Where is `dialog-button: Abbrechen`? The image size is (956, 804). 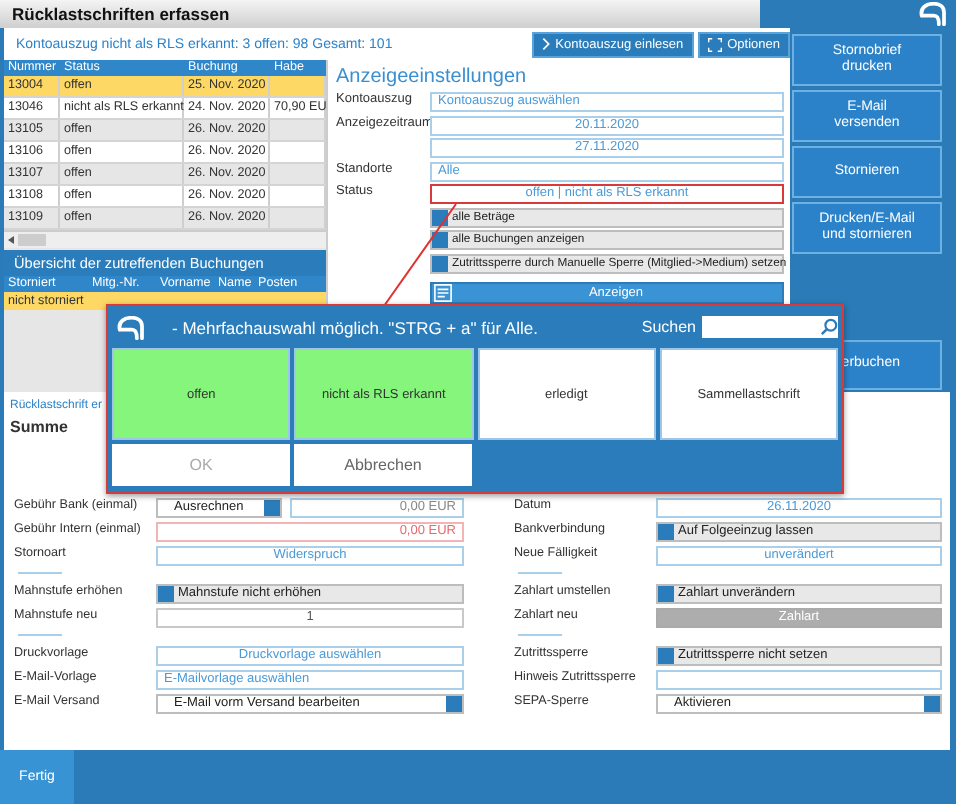 dialog-button: Abbrechen is located at coordinates (383, 465).